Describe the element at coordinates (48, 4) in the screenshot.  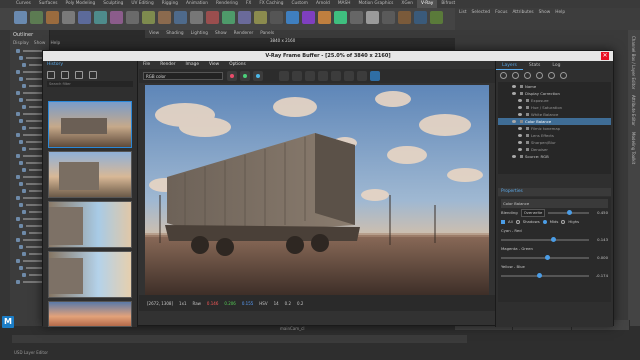
I see `shelf-tab: Surfaces` at that location.